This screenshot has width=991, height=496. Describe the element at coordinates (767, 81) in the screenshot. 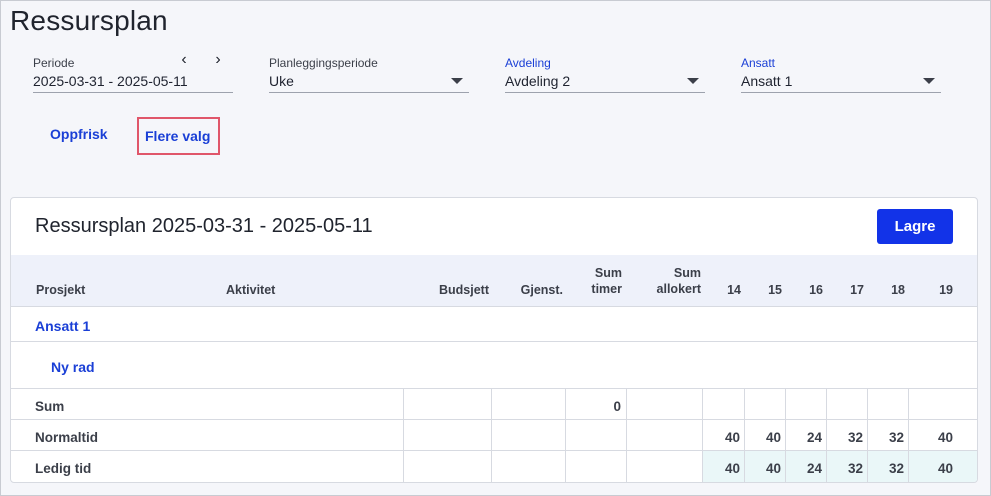

I see `ansatt-value: Ansatt 1` at that location.